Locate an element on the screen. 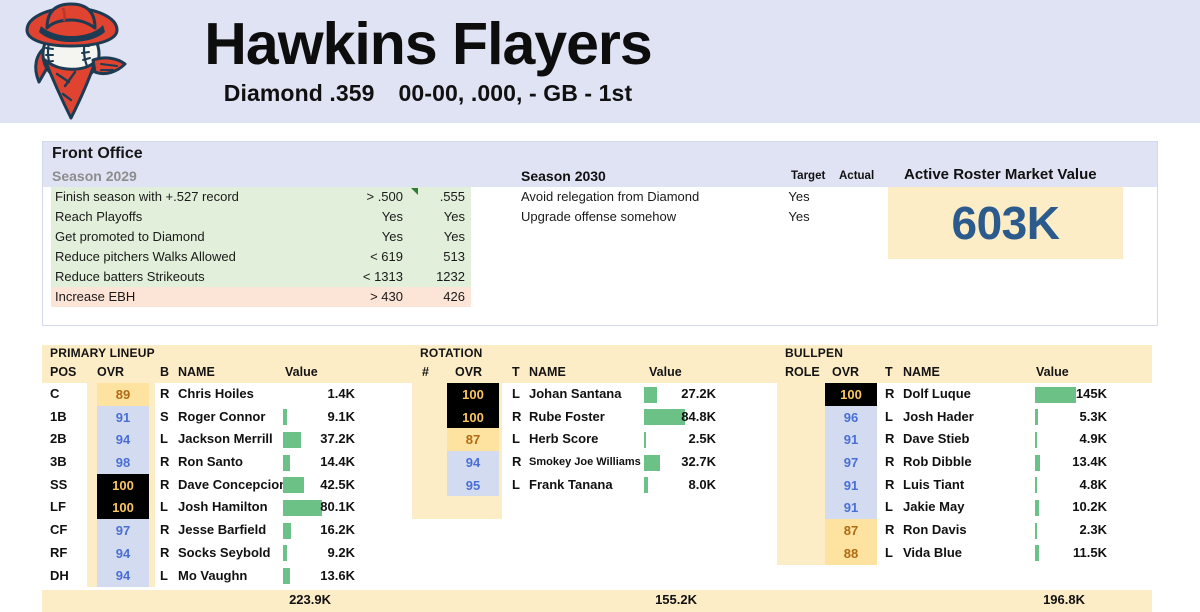 The width and height of the screenshot is (1200, 612). table-row: CF 97 R Jesse Barfield 16.2K is located at coordinates (229, 530).